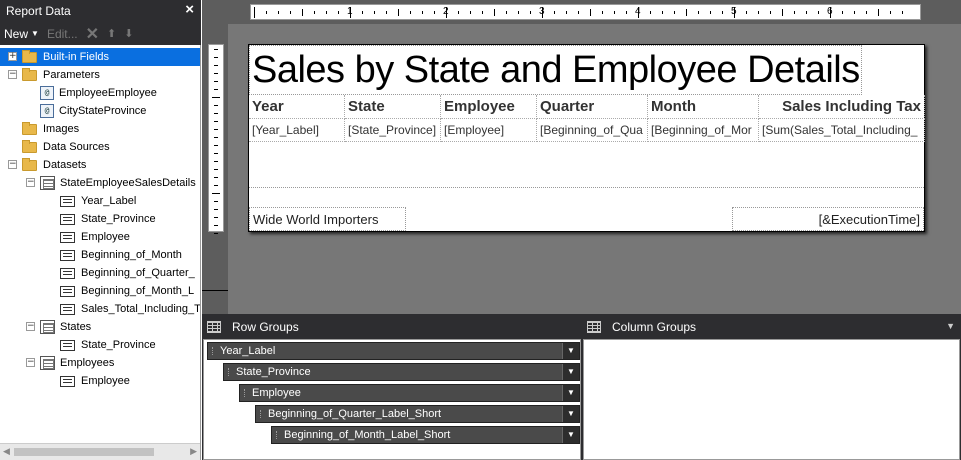 The height and width of the screenshot is (460, 961). I want to click on tree-item-parameters: − Parameters, so click(50, 75).